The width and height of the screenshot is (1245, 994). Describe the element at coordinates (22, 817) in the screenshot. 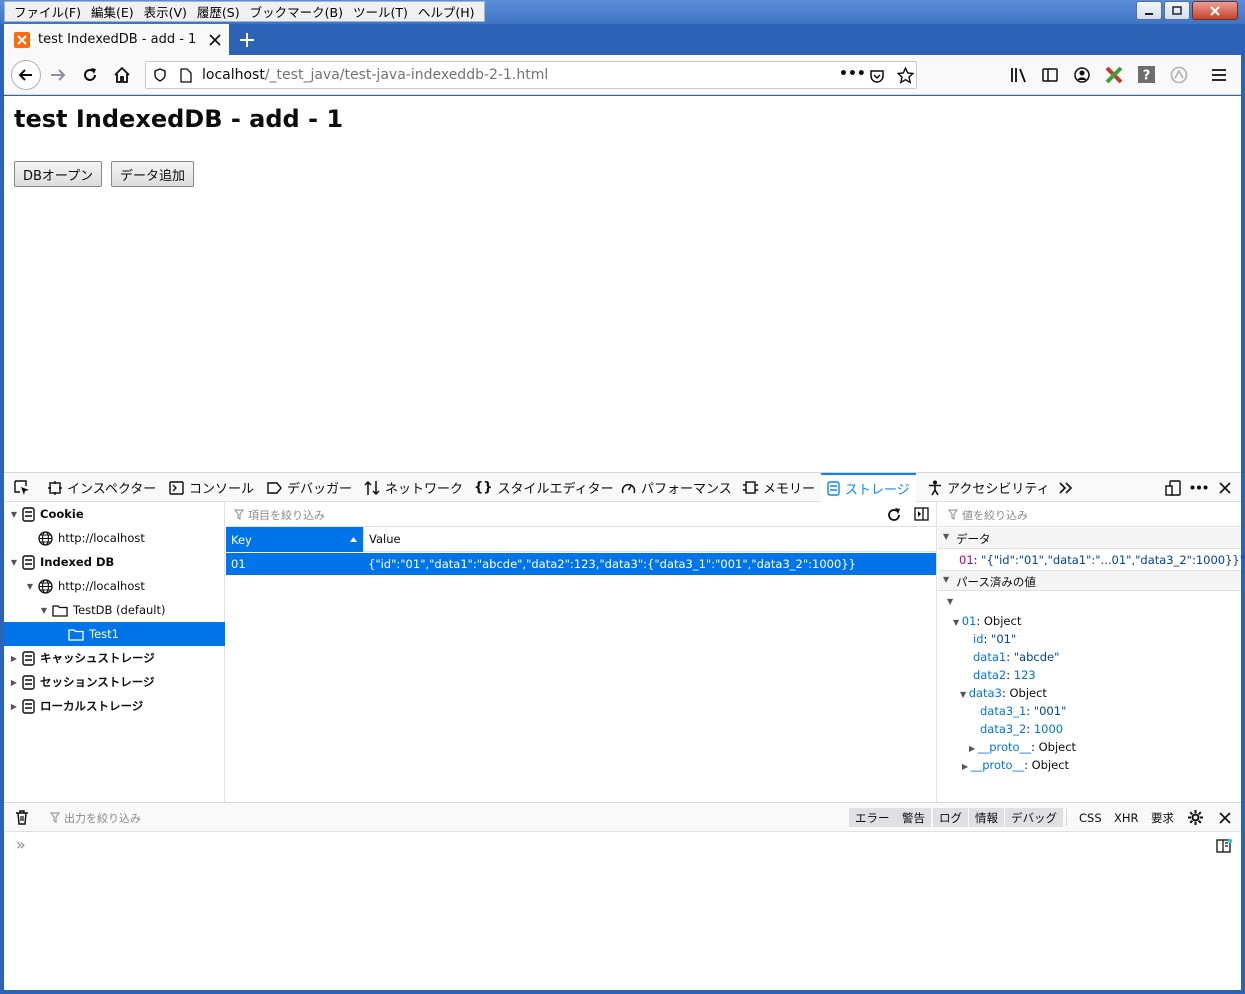

I see `trash-icon` at that location.